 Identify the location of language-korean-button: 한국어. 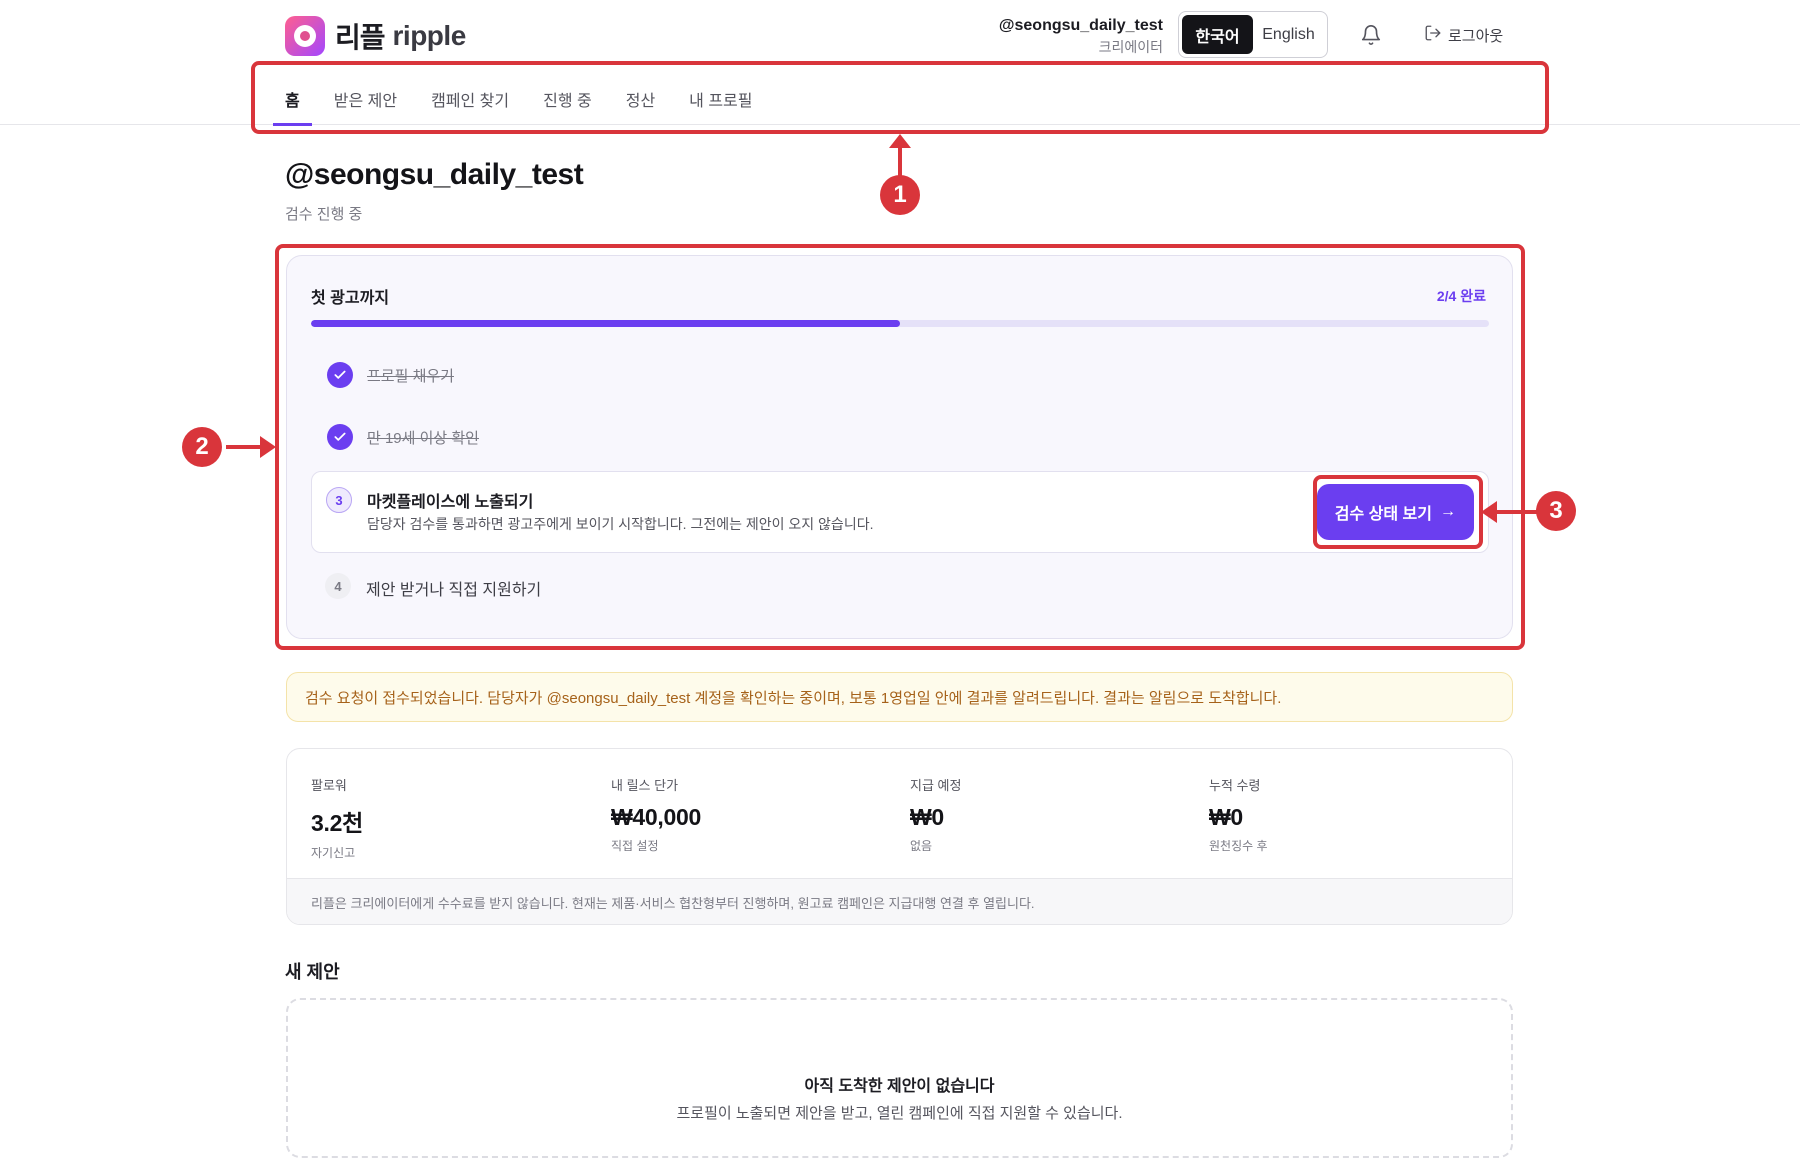
(1217, 34).